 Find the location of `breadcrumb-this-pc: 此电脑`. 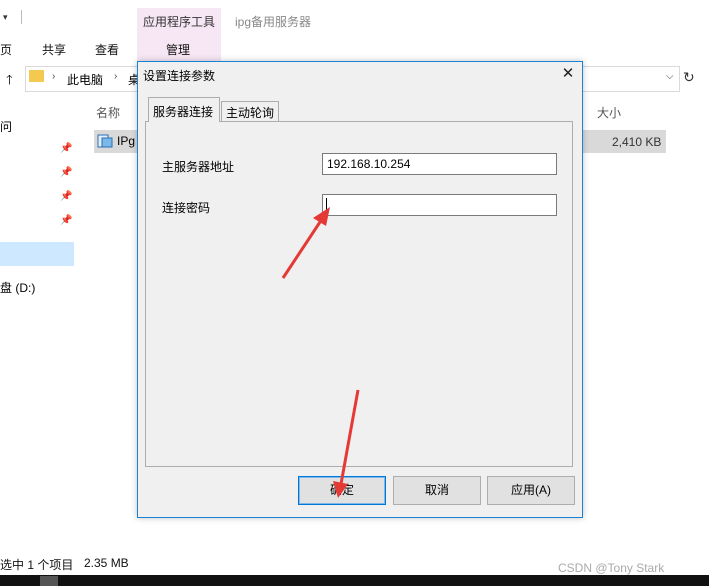

breadcrumb-this-pc: 此电脑 is located at coordinates (85, 79).